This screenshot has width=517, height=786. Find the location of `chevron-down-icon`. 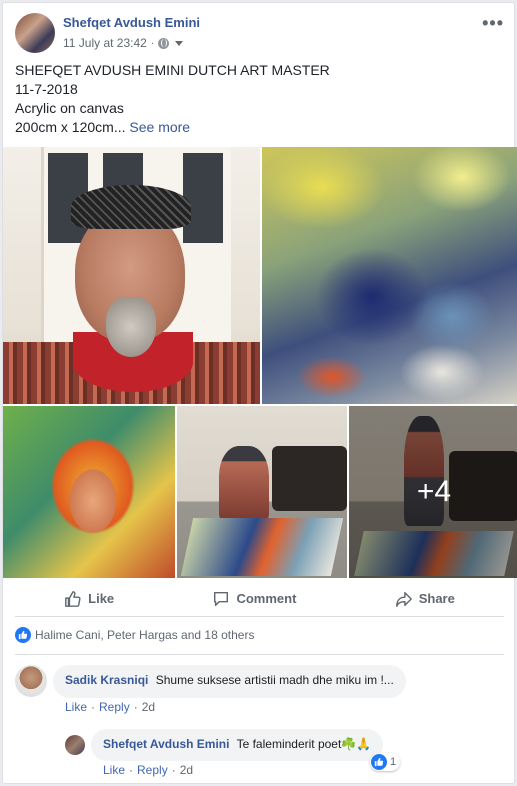

chevron-down-icon is located at coordinates (179, 43).